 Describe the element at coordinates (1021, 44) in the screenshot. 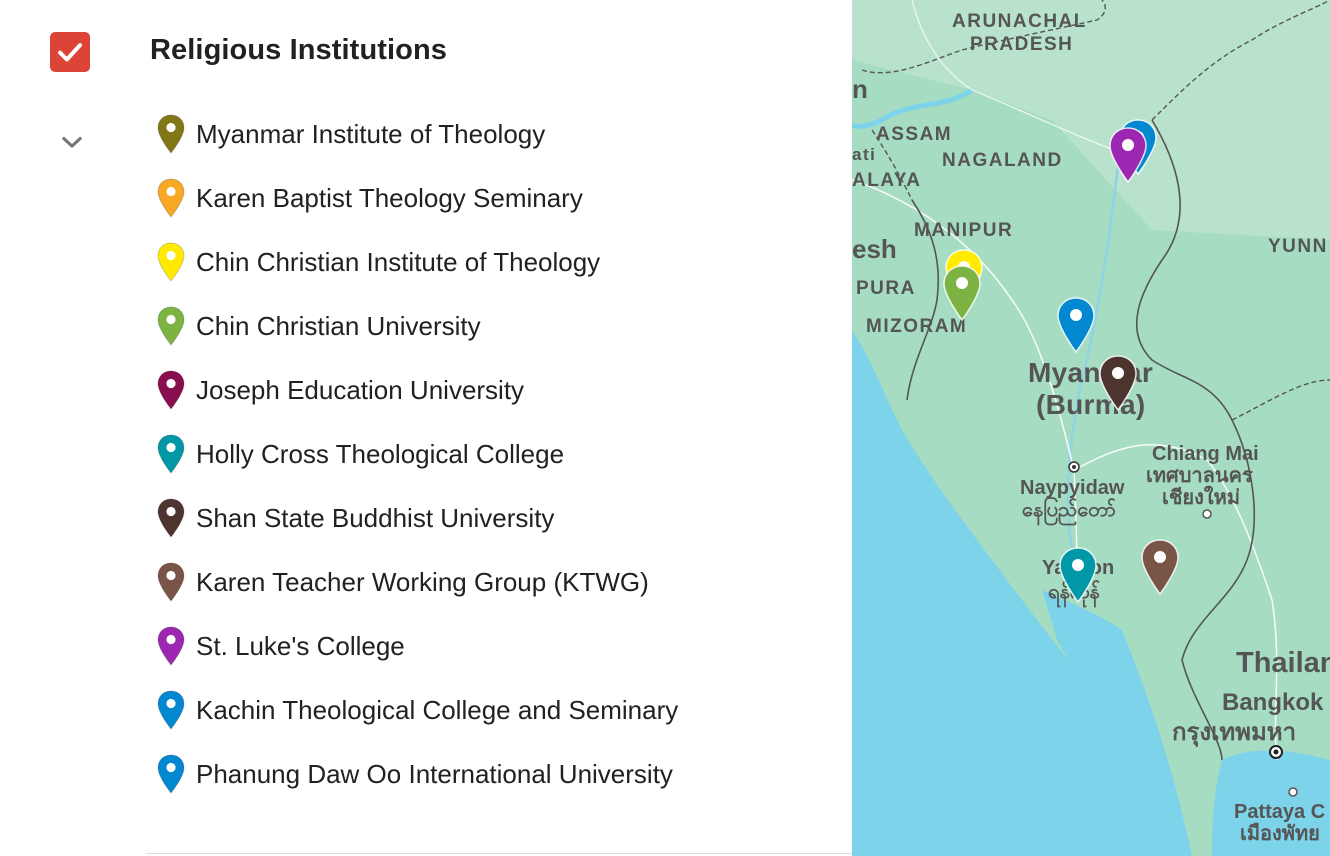

I see `map-label-pradesh: PRADESH` at that location.